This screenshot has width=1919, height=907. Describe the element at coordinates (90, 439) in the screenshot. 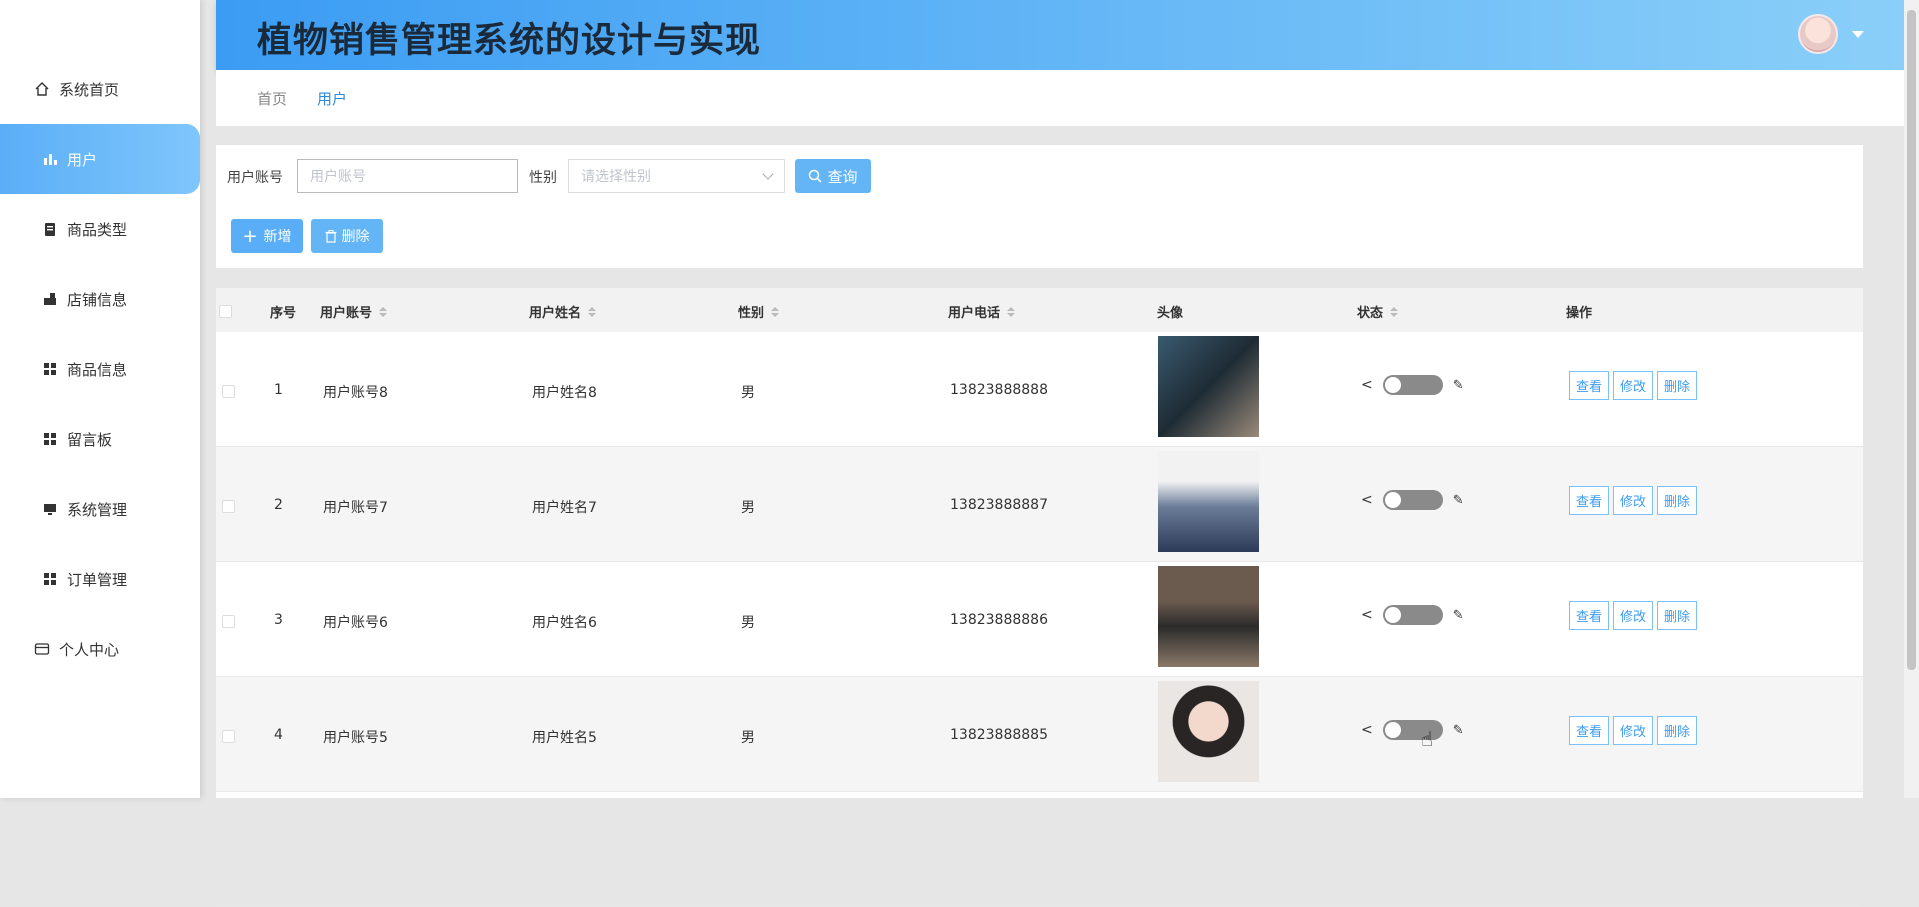

I see `sidebar-item-label: 留言板` at that location.